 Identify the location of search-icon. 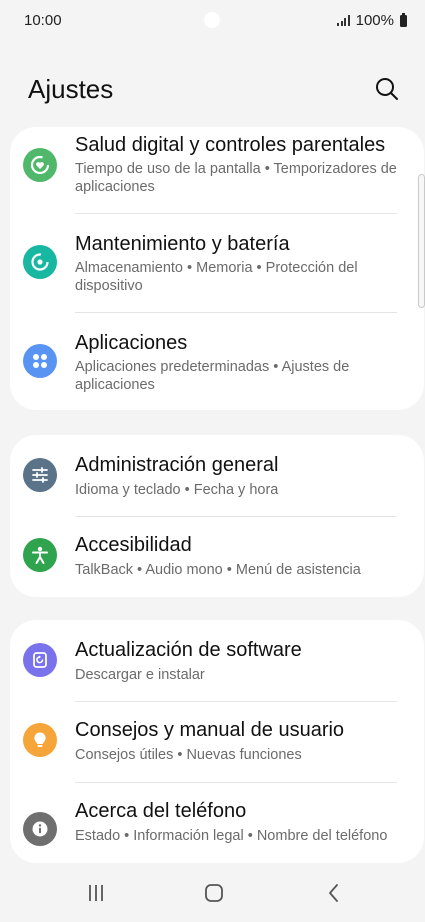
(387, 89).